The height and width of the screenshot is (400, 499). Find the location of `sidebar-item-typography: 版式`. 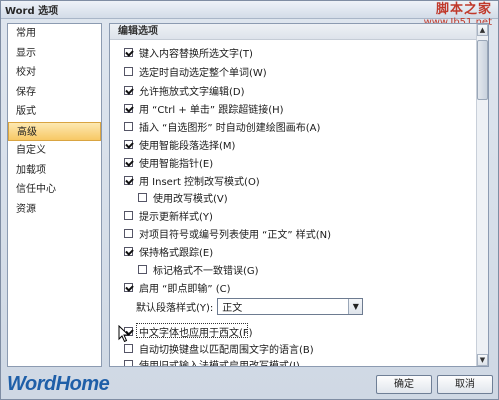

sidebar-item-typography: 版式 is located at coordinates (54, 112).